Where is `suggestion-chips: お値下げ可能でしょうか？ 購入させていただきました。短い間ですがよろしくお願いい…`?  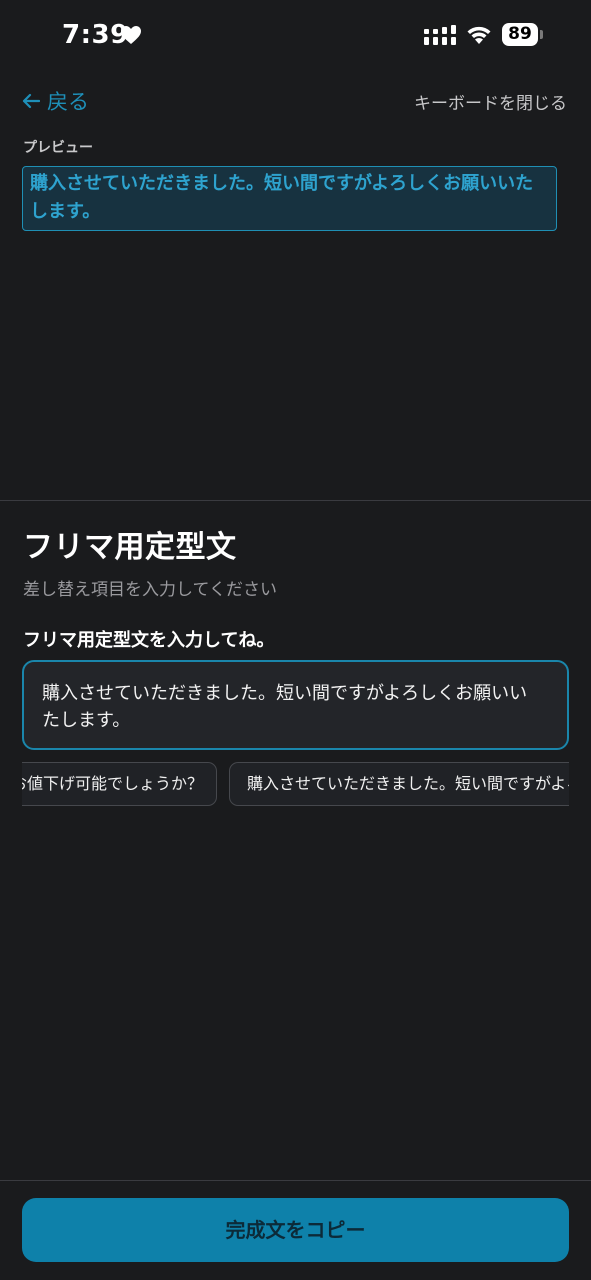
suggestion-chips: お値下げ可能でしょうか？ 購入させていただきました。短い間ですがよろしくお願いい… is located at coordinates (295, 785).